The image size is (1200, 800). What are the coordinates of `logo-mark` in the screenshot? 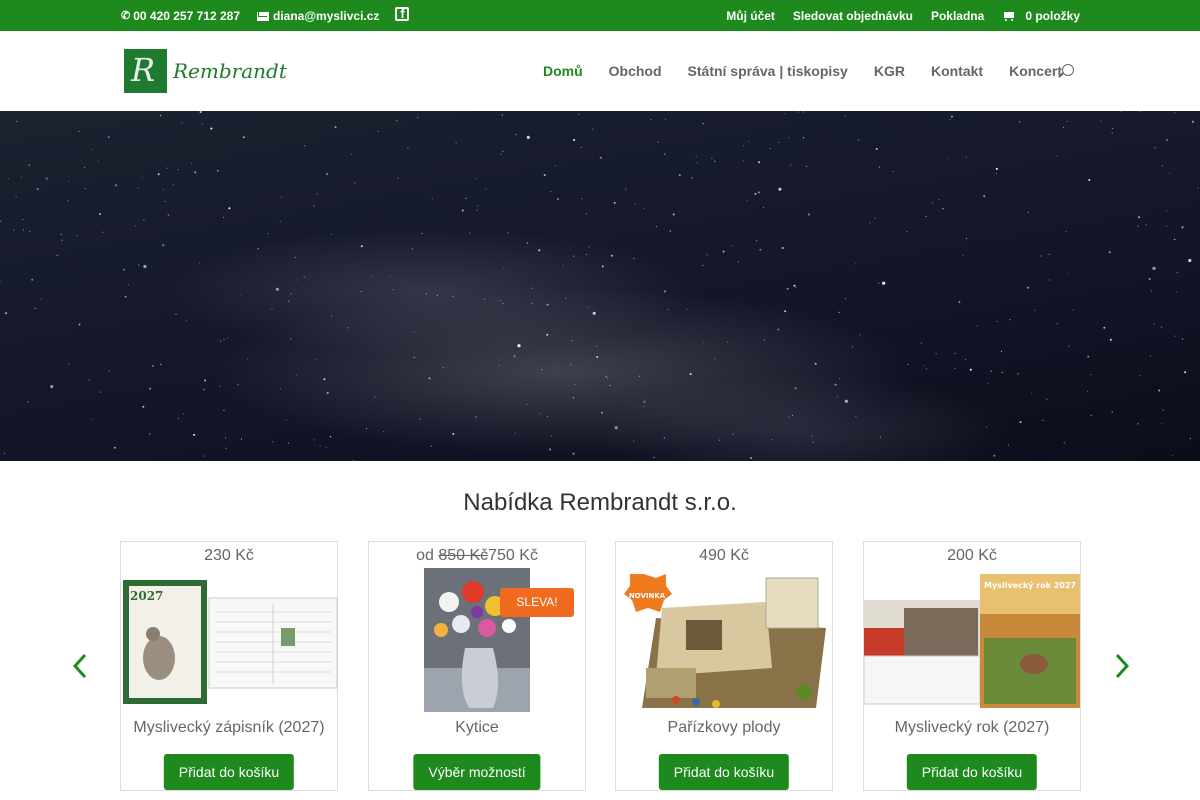 It's located at (145, 71).